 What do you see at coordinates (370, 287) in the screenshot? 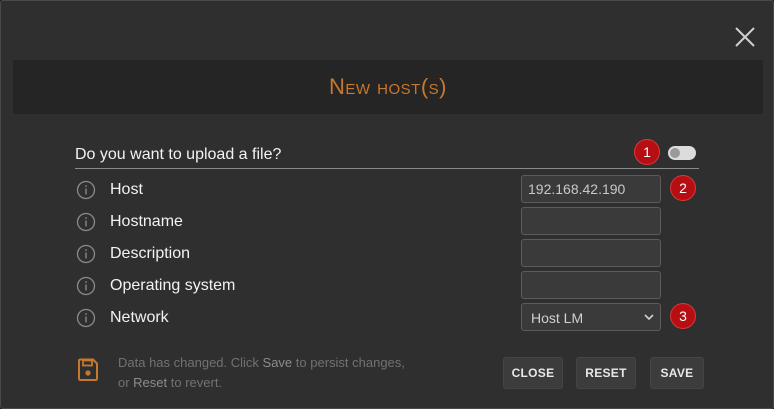
I see `field-row-operating-system: Operating system` at bounding box center [370, 287].